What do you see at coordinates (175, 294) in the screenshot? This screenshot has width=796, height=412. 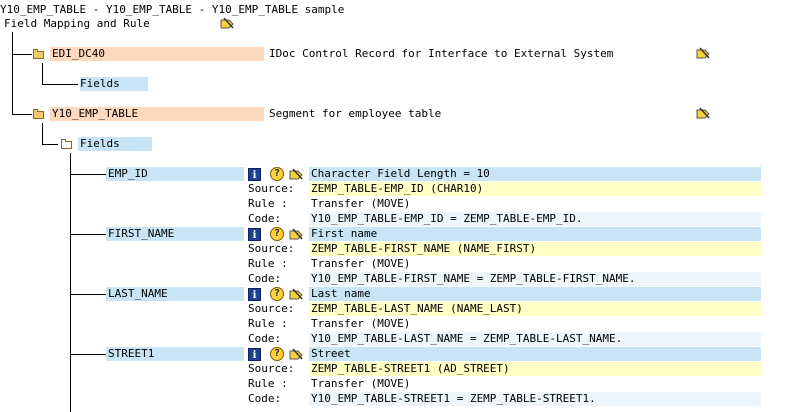 I see `field-name: LAST_NAME` at bounding box center [175, 294].